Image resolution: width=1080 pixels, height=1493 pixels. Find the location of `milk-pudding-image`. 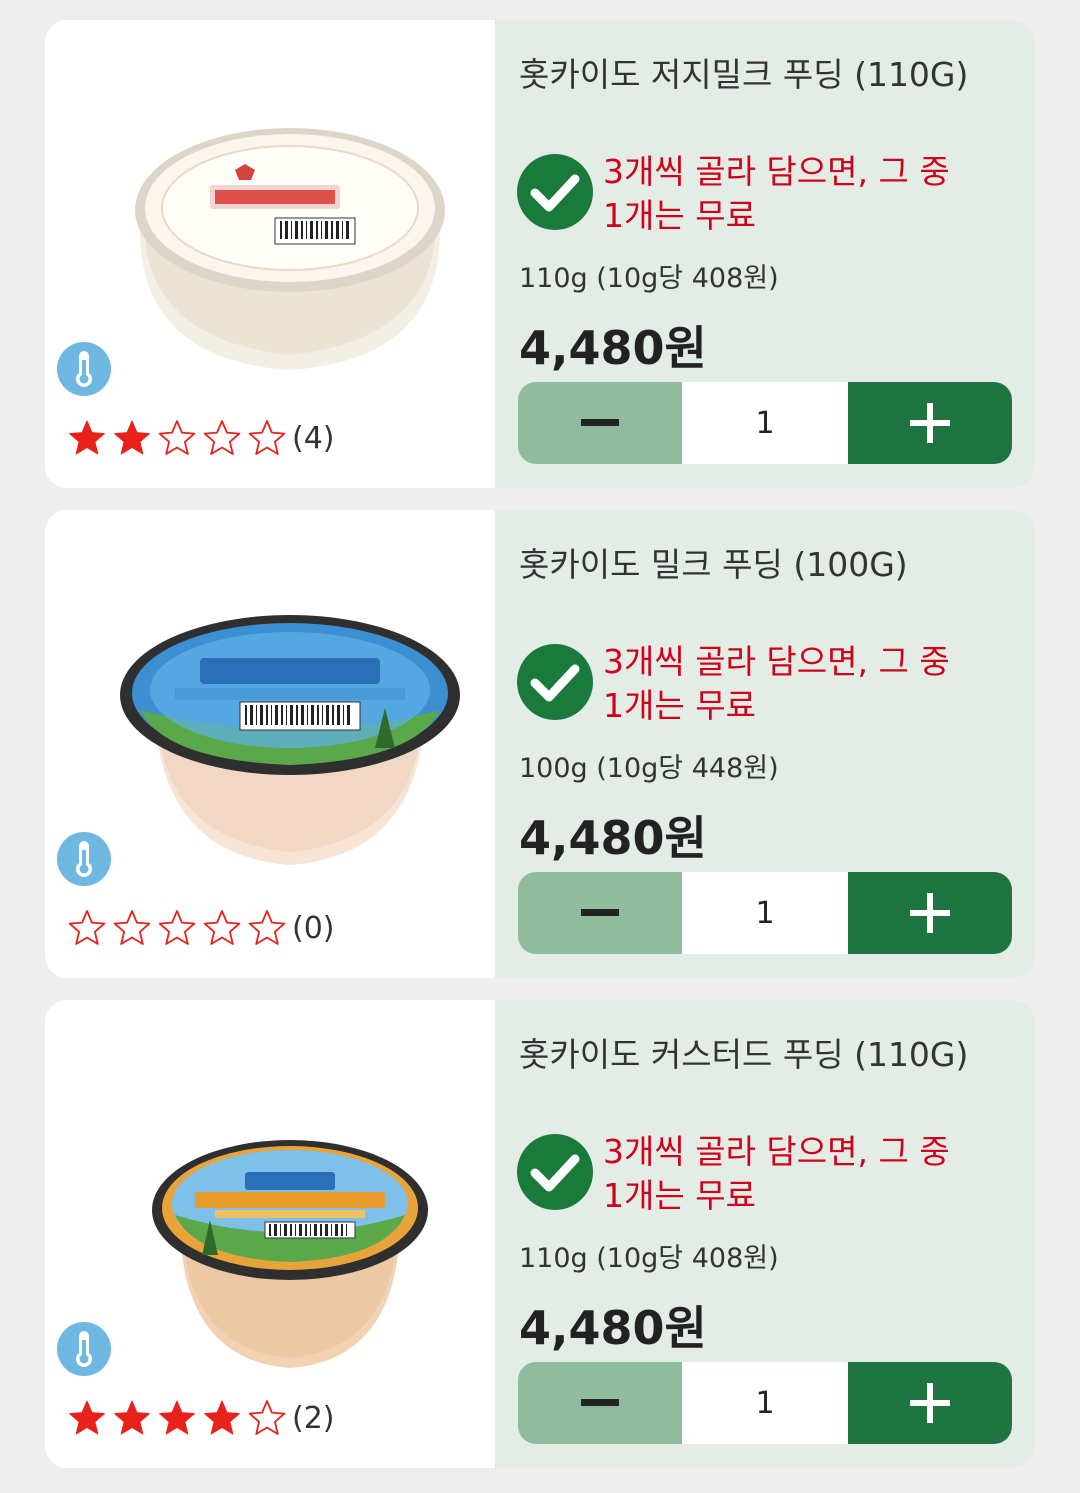

milk-pudding-image is located at coordinates (290, 740).